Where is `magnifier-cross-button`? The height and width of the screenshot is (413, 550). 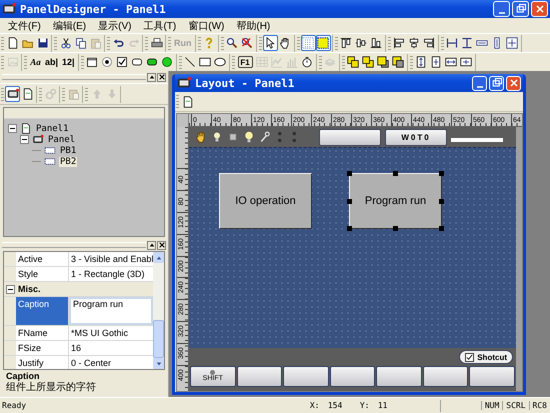 magnifier-cross-button is located at coordinates (247, 43).